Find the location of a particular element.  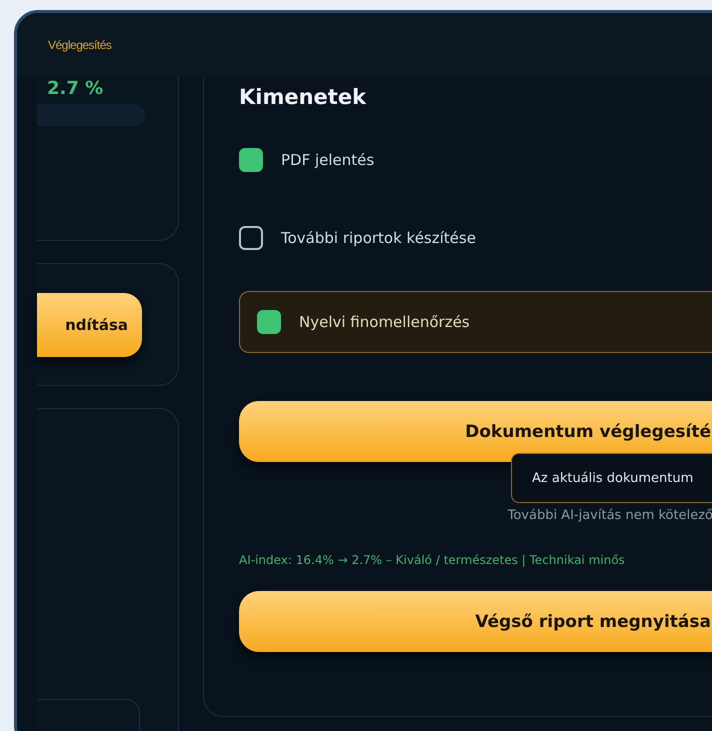

option-row: További riportok készítése is located at coordinates (475, 238).